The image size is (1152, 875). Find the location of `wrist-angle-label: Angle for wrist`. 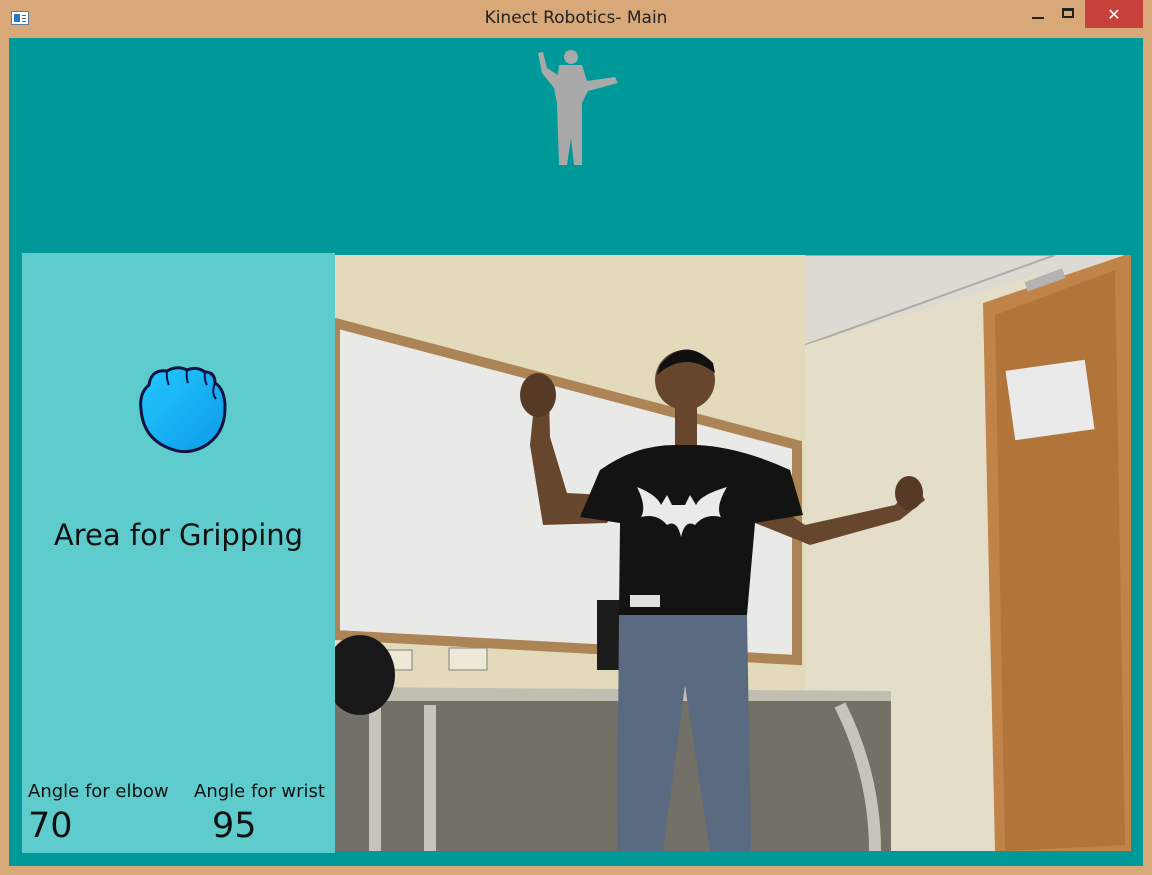

wrist-angle-label: Angle for wrist is located at coordinates (259, 791).